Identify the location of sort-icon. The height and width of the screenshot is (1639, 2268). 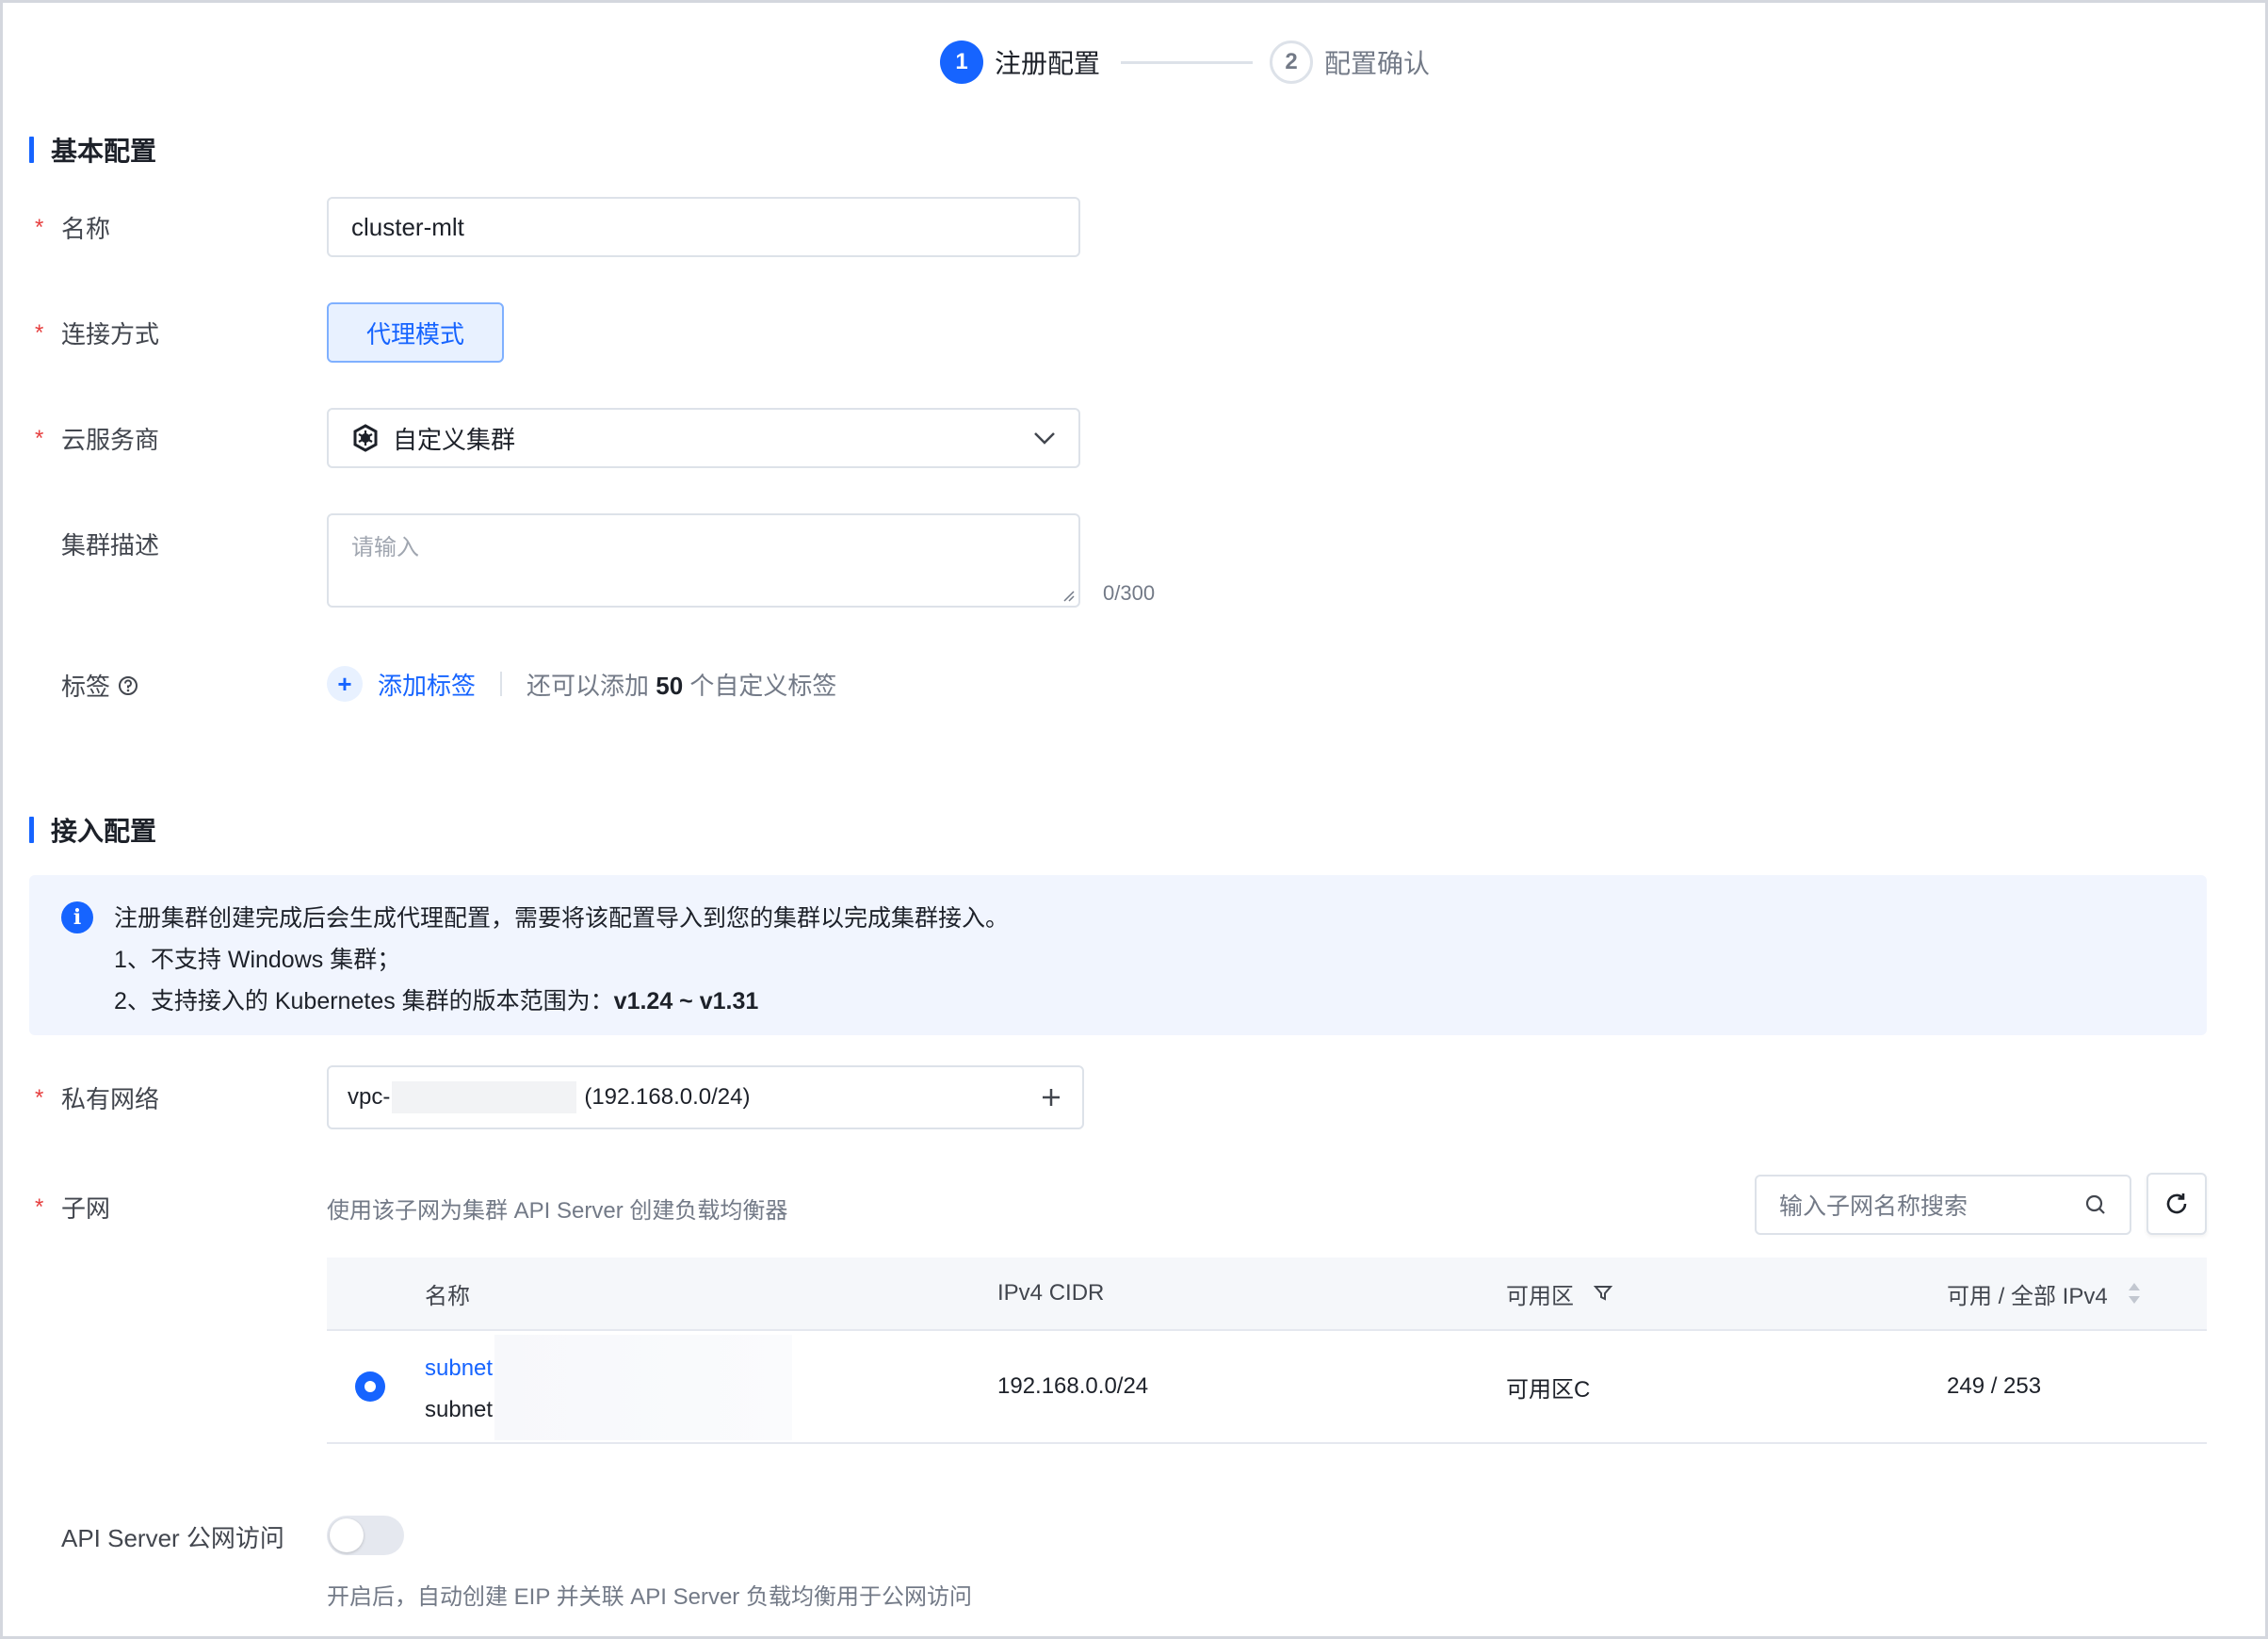
(2135, 1293).